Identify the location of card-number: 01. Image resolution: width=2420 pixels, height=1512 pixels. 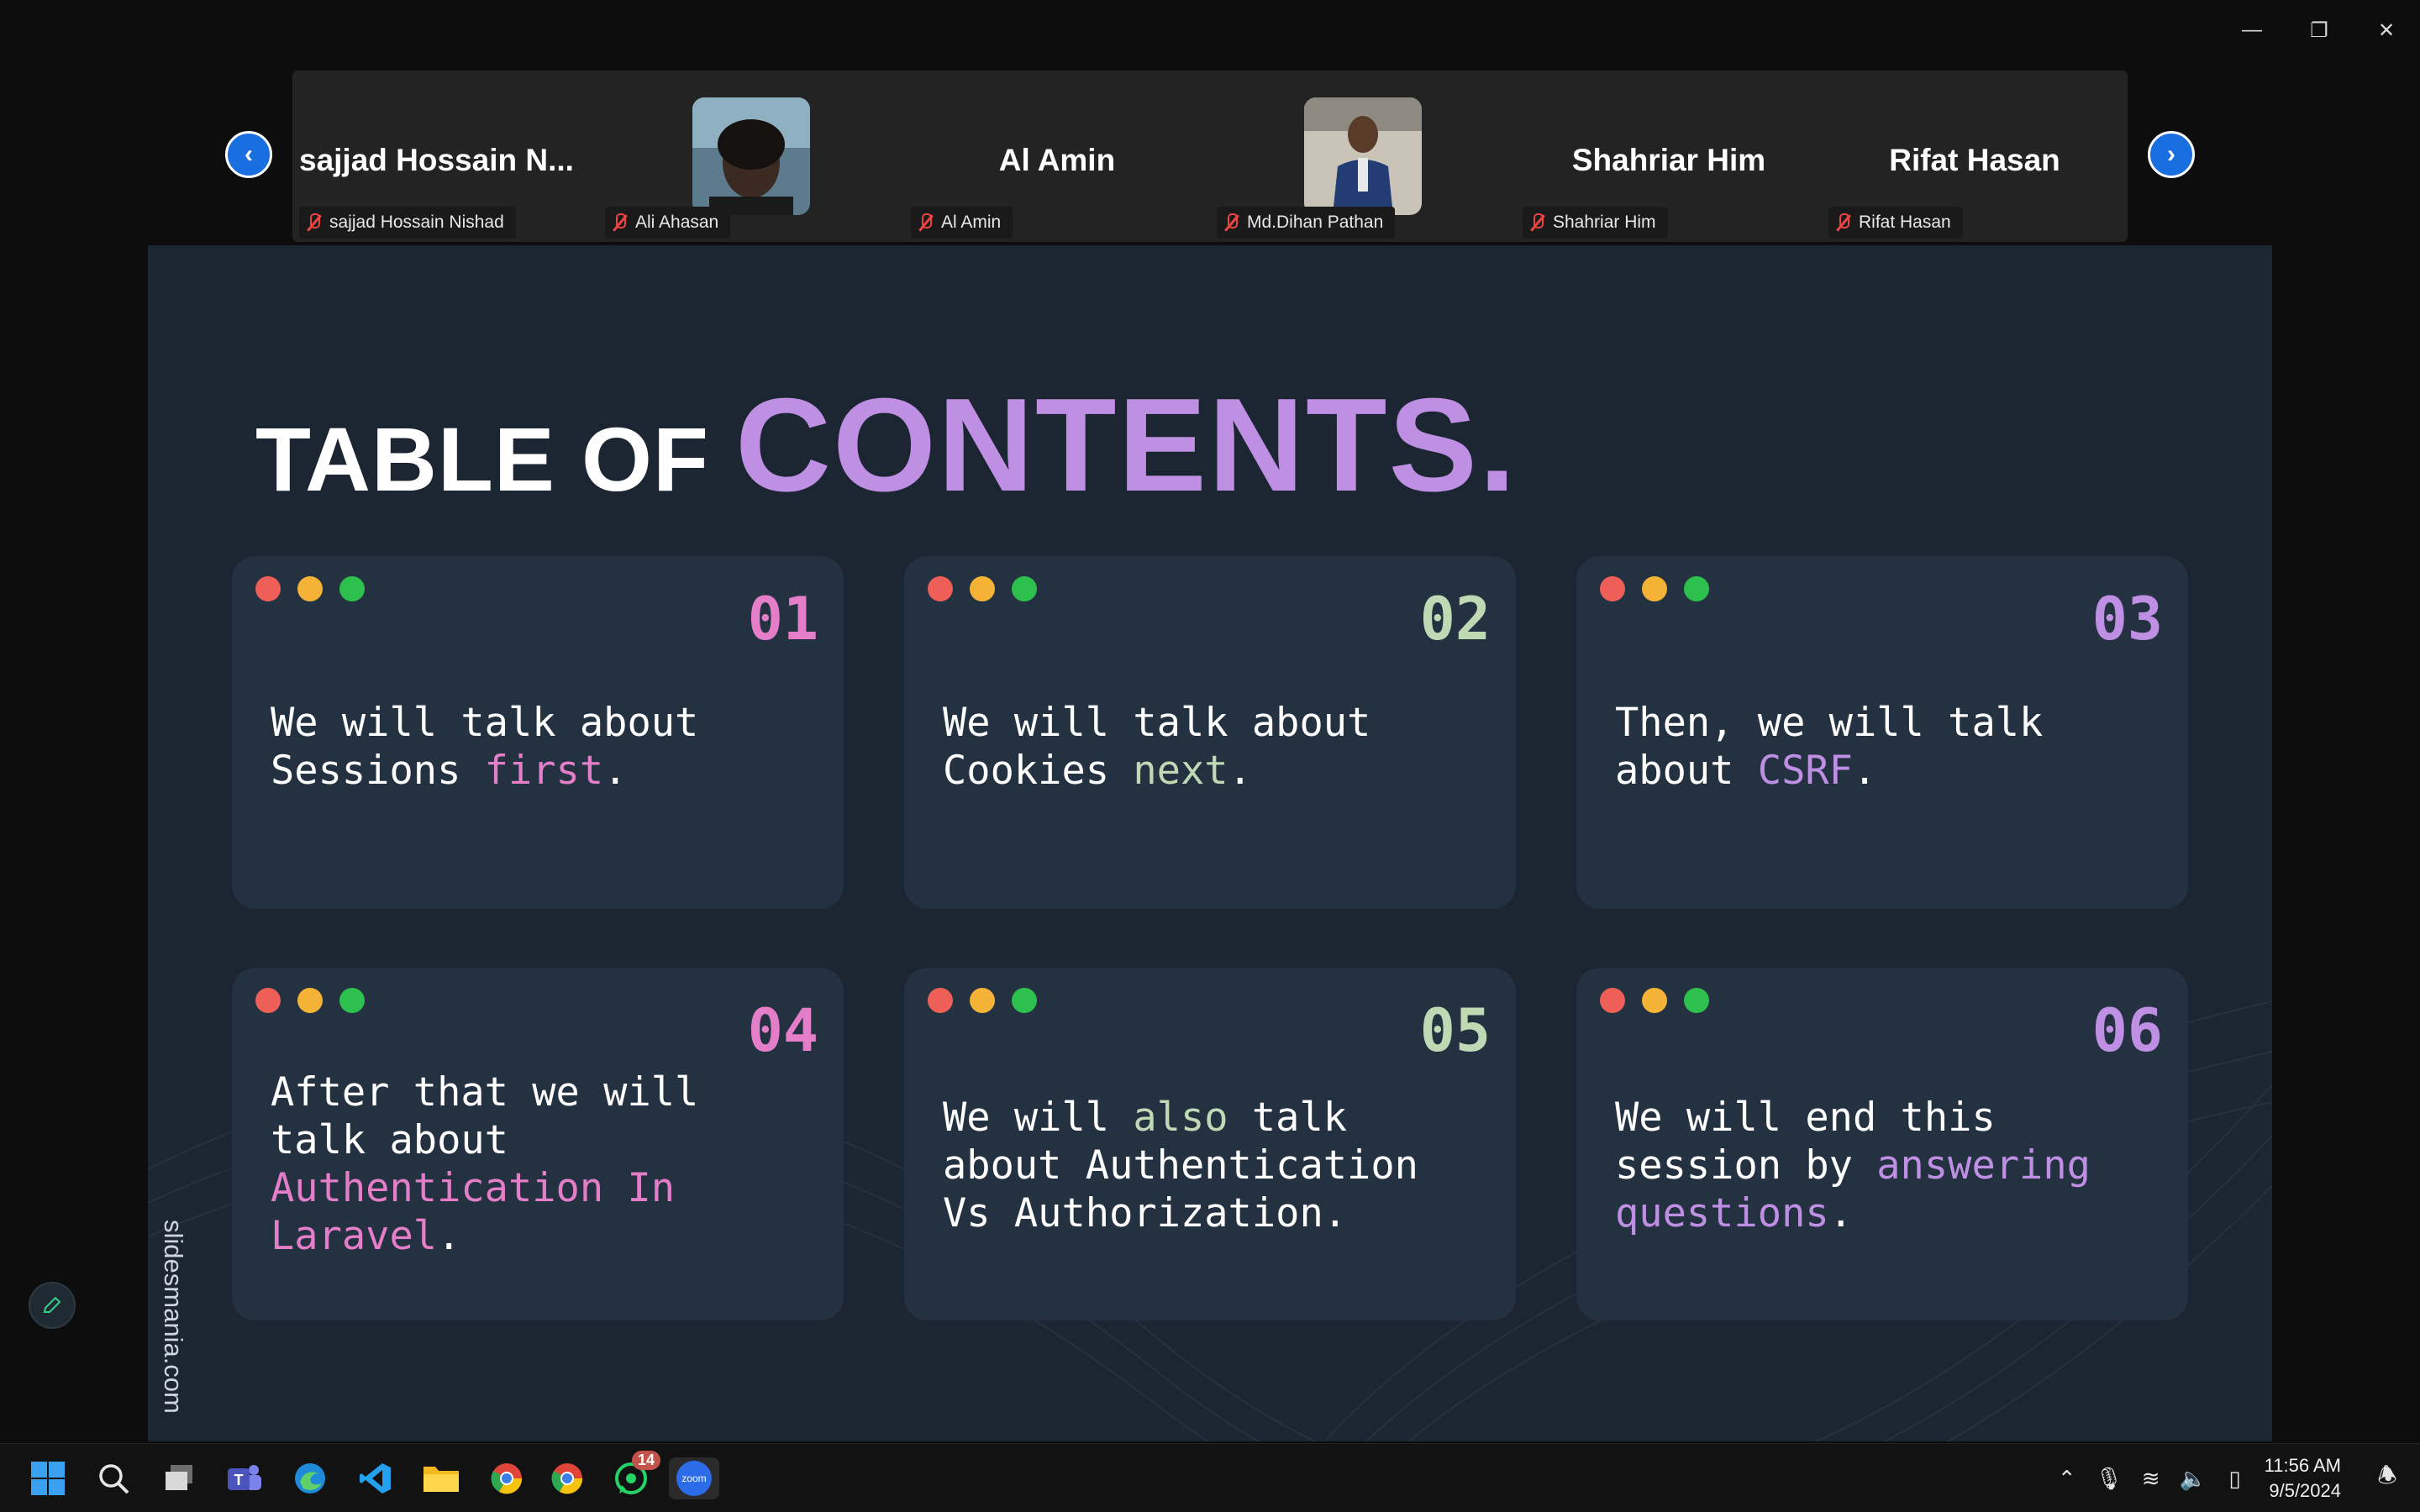
(782, 619).